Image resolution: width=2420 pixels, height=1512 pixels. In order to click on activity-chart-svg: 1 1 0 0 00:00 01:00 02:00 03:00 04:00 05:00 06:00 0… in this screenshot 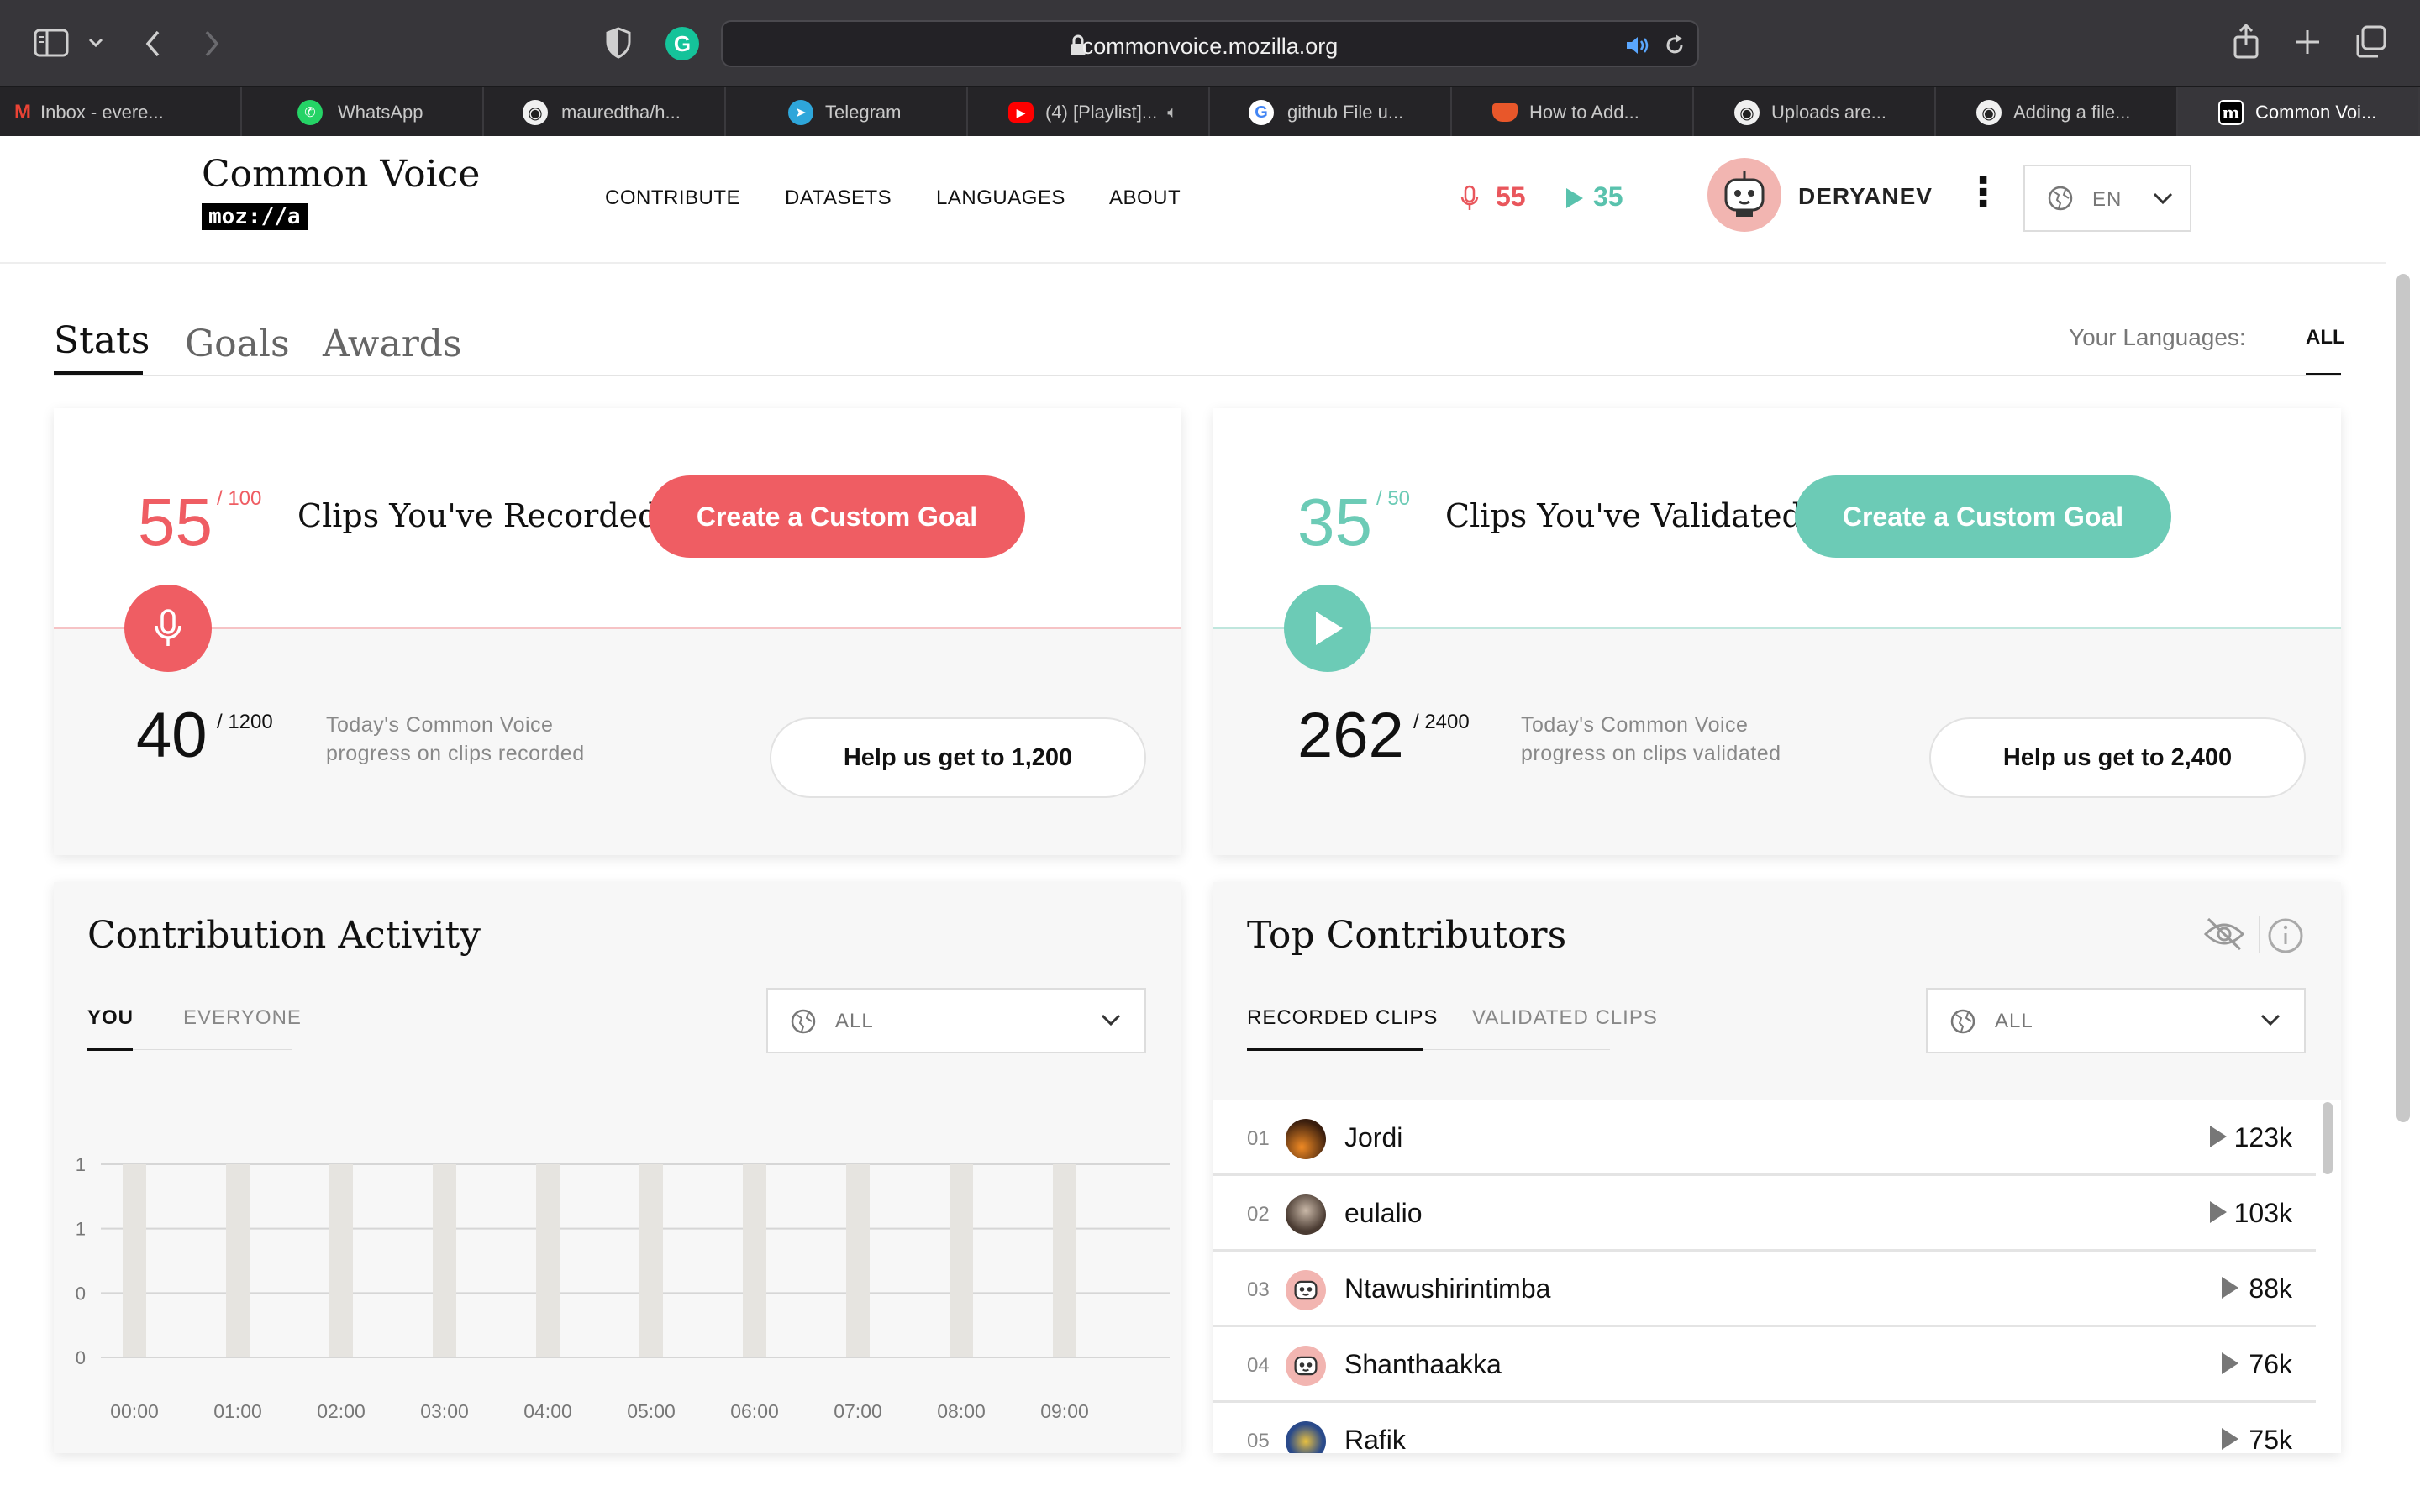, I will do `click(623, 1288)`.